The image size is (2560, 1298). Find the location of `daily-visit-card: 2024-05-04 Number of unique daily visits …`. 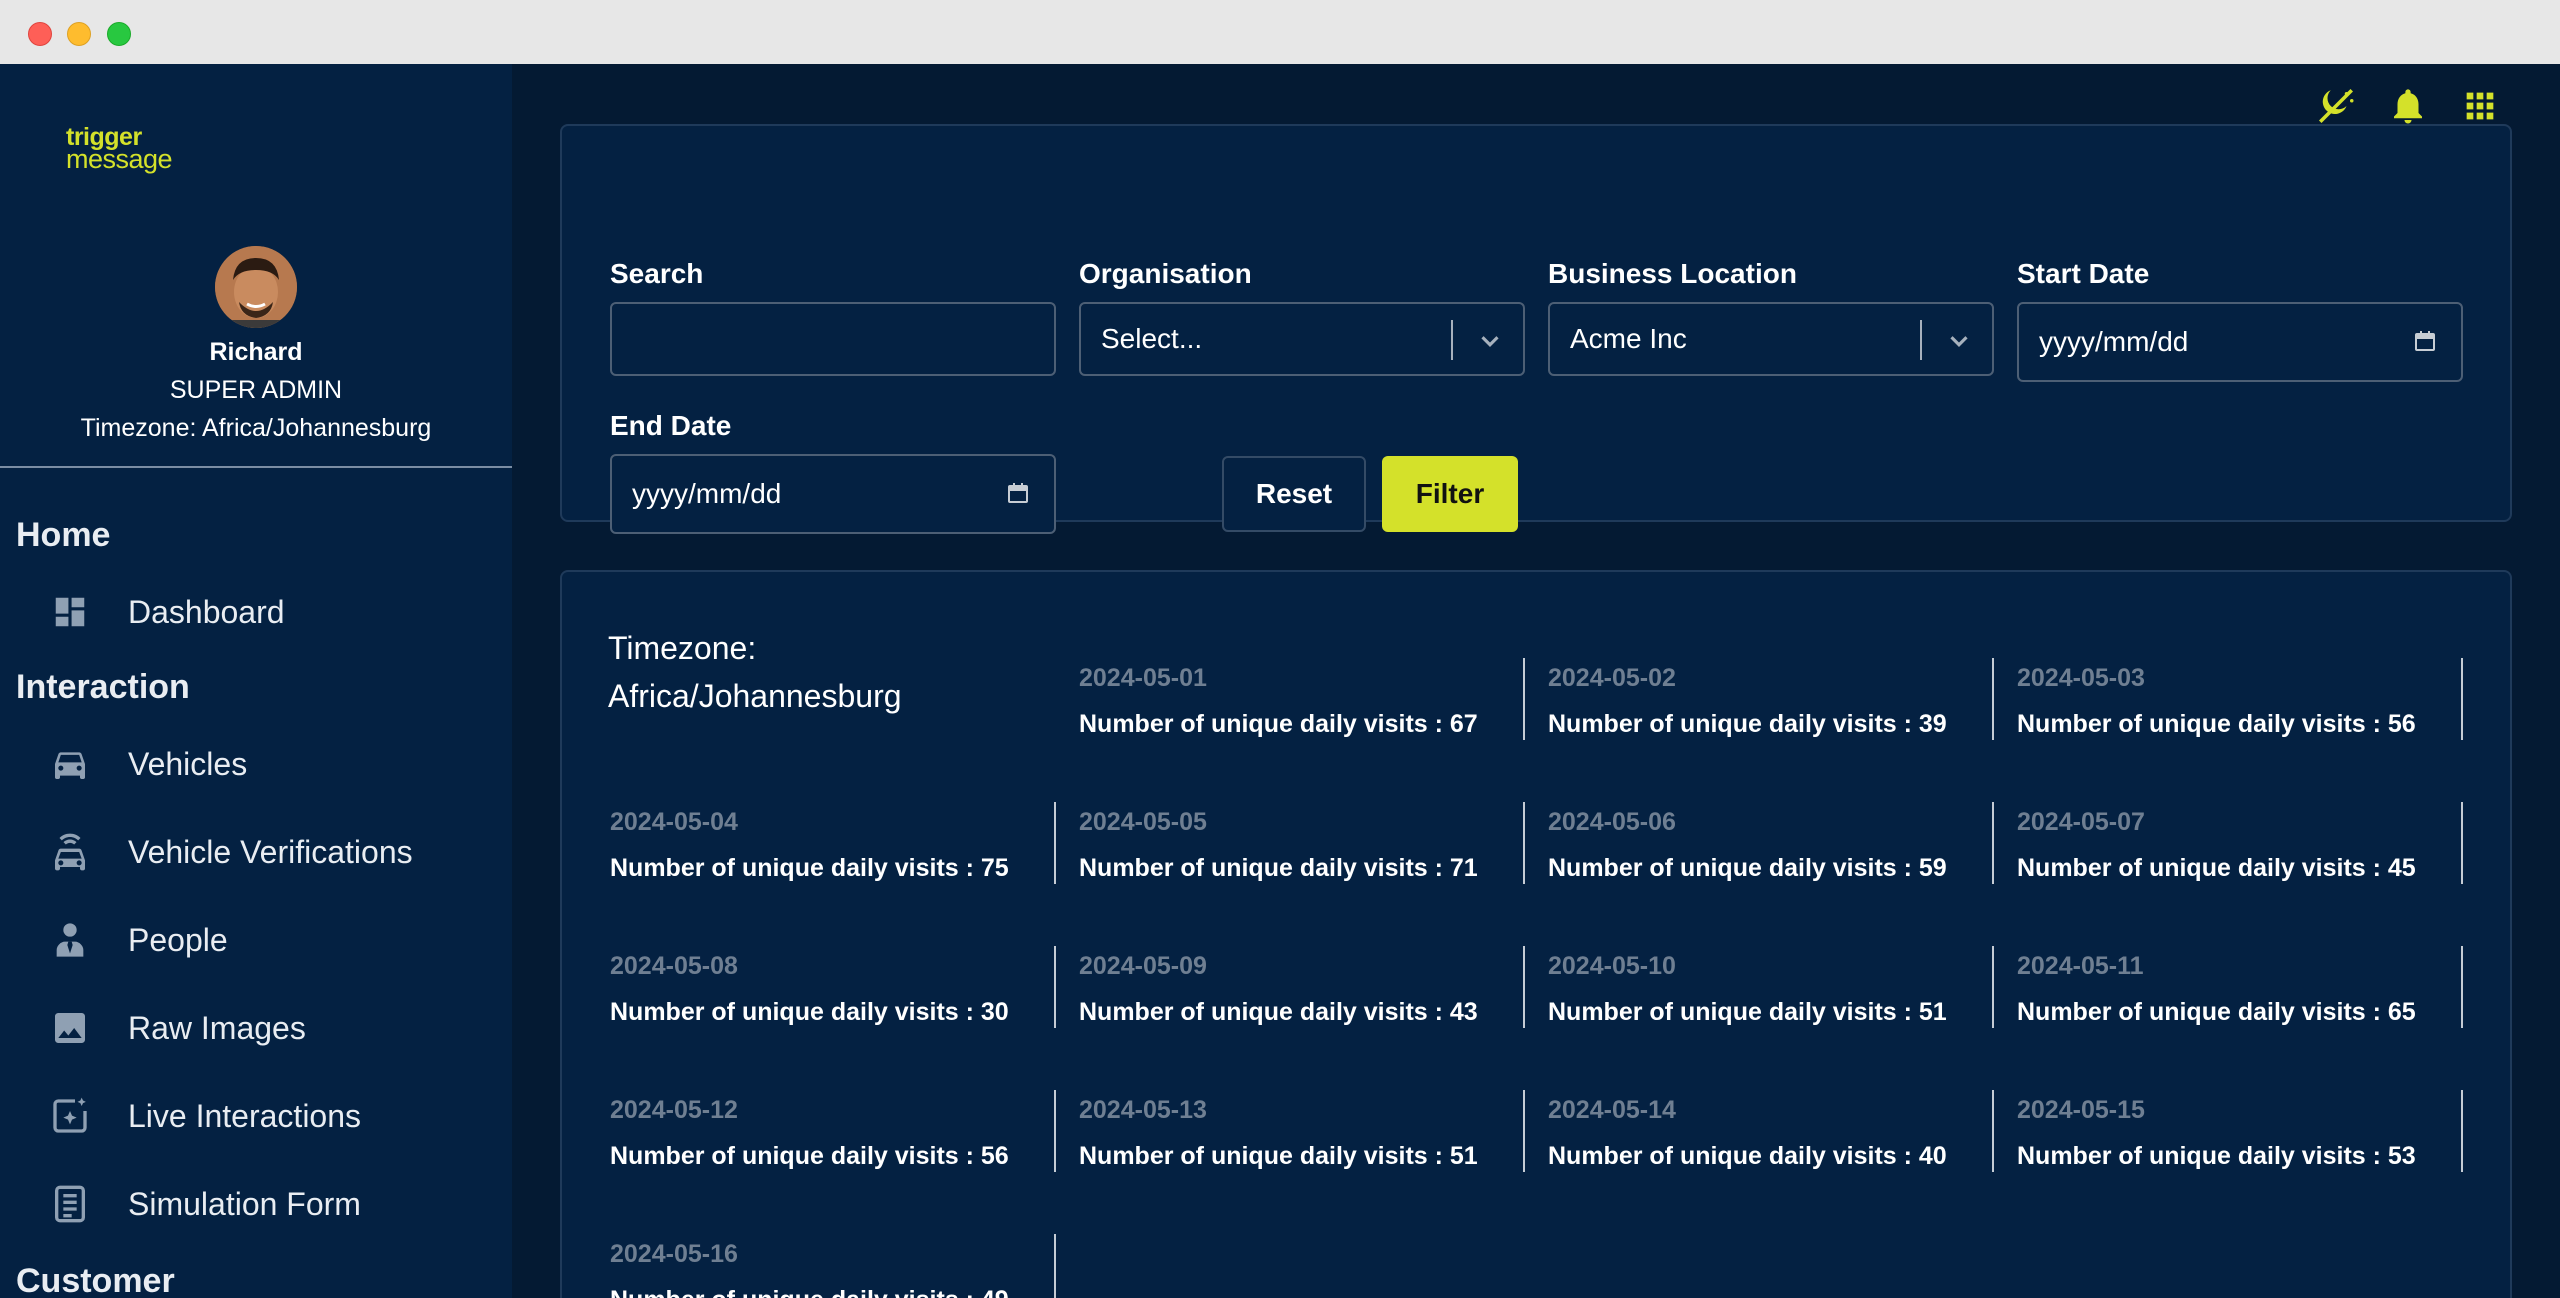

daily-visit-card: 2024-05-04 Number of unique daily visits … is located at coordinates (833, 843).